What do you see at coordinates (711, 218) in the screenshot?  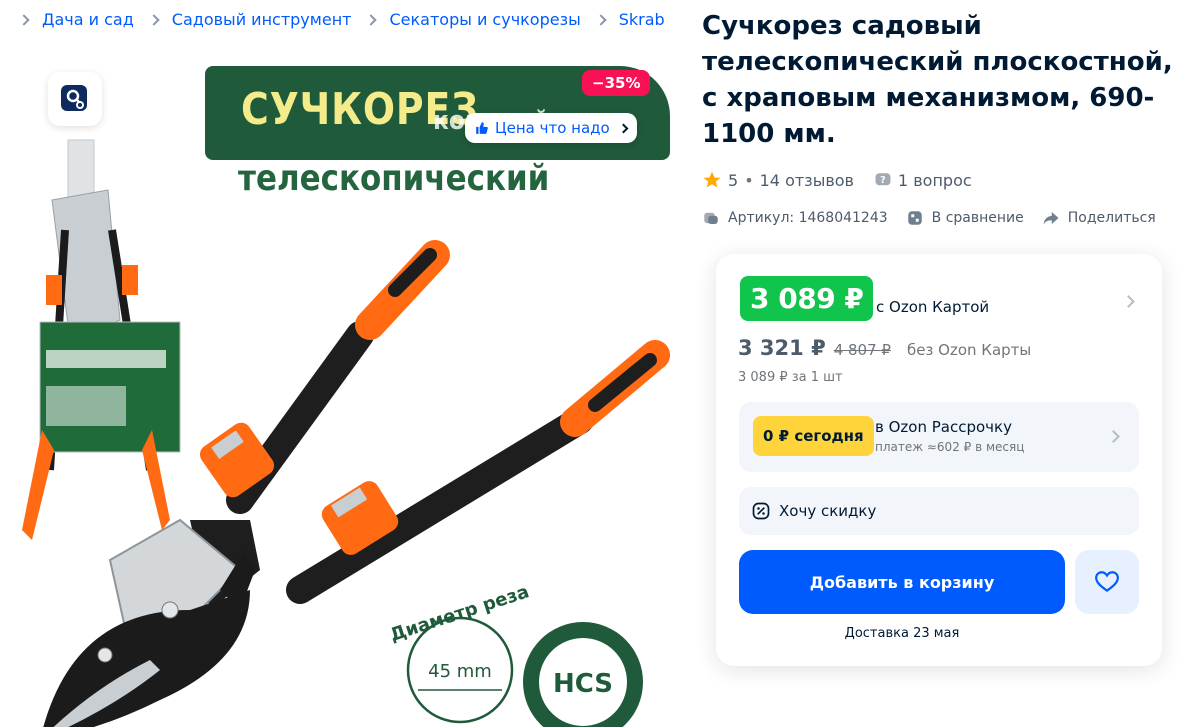 I see `article-icon` at bounding box center [711, 218].